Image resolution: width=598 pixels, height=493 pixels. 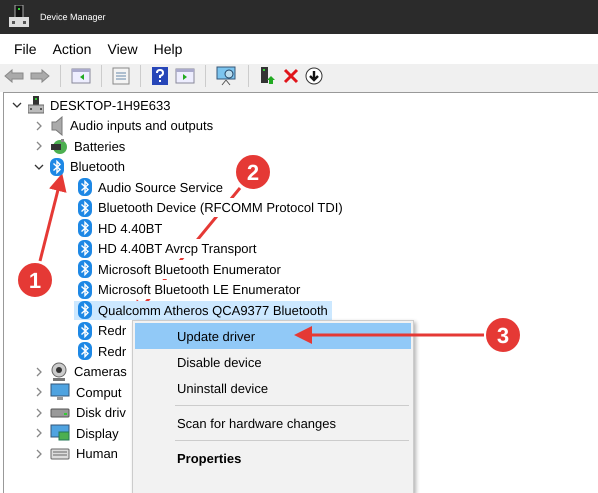 What do you see at coordinates (253, 172) in the screenshot?
I see `step-number-badge: 2` at bounding box center [253, 172].